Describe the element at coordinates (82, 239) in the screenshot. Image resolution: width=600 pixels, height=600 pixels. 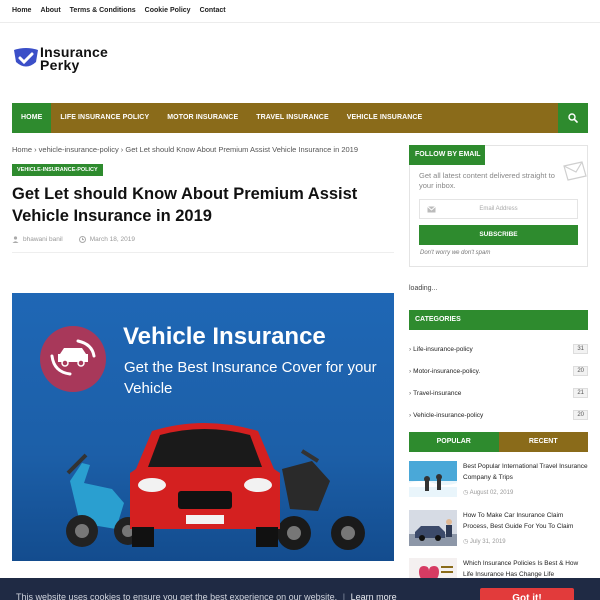
I see `clock-icon` at that location.